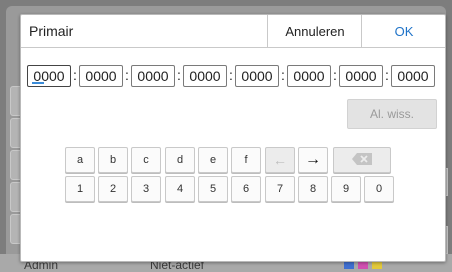 The image size is (452, 272). I want to click on right-arrow-key: →, so click(313, 160).